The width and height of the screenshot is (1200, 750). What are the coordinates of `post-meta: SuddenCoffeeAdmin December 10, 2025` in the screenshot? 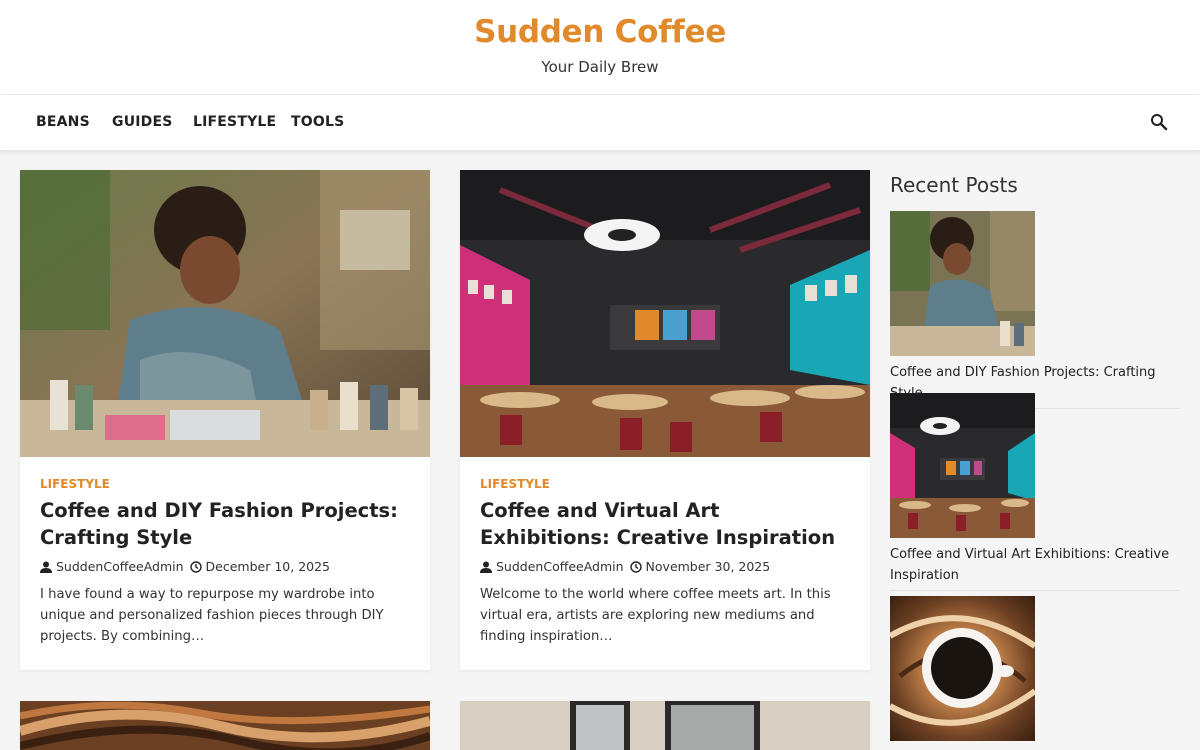 It's located at (225, 566).